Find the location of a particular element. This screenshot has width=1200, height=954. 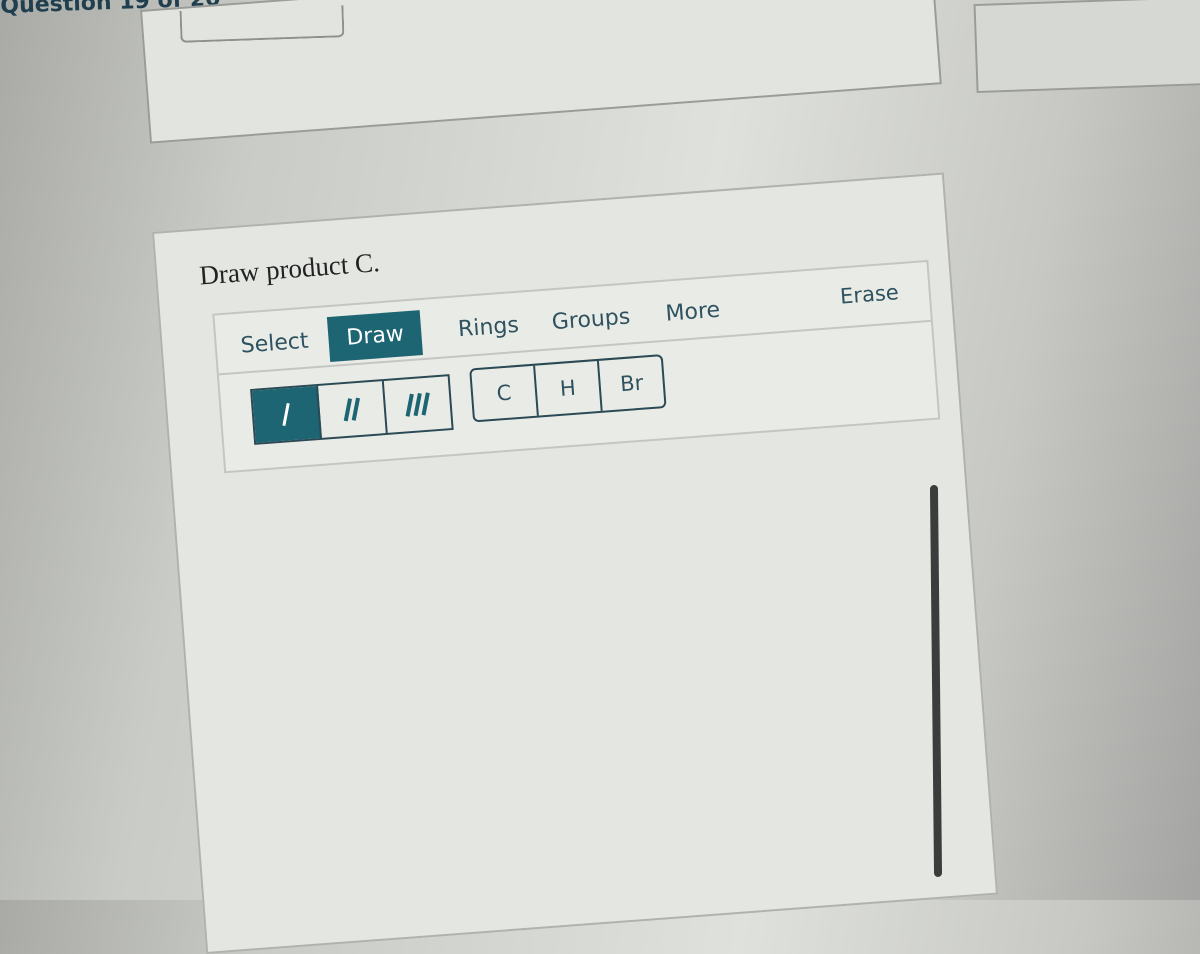

tab-rings: Rings is located at coordinates (489, 327).